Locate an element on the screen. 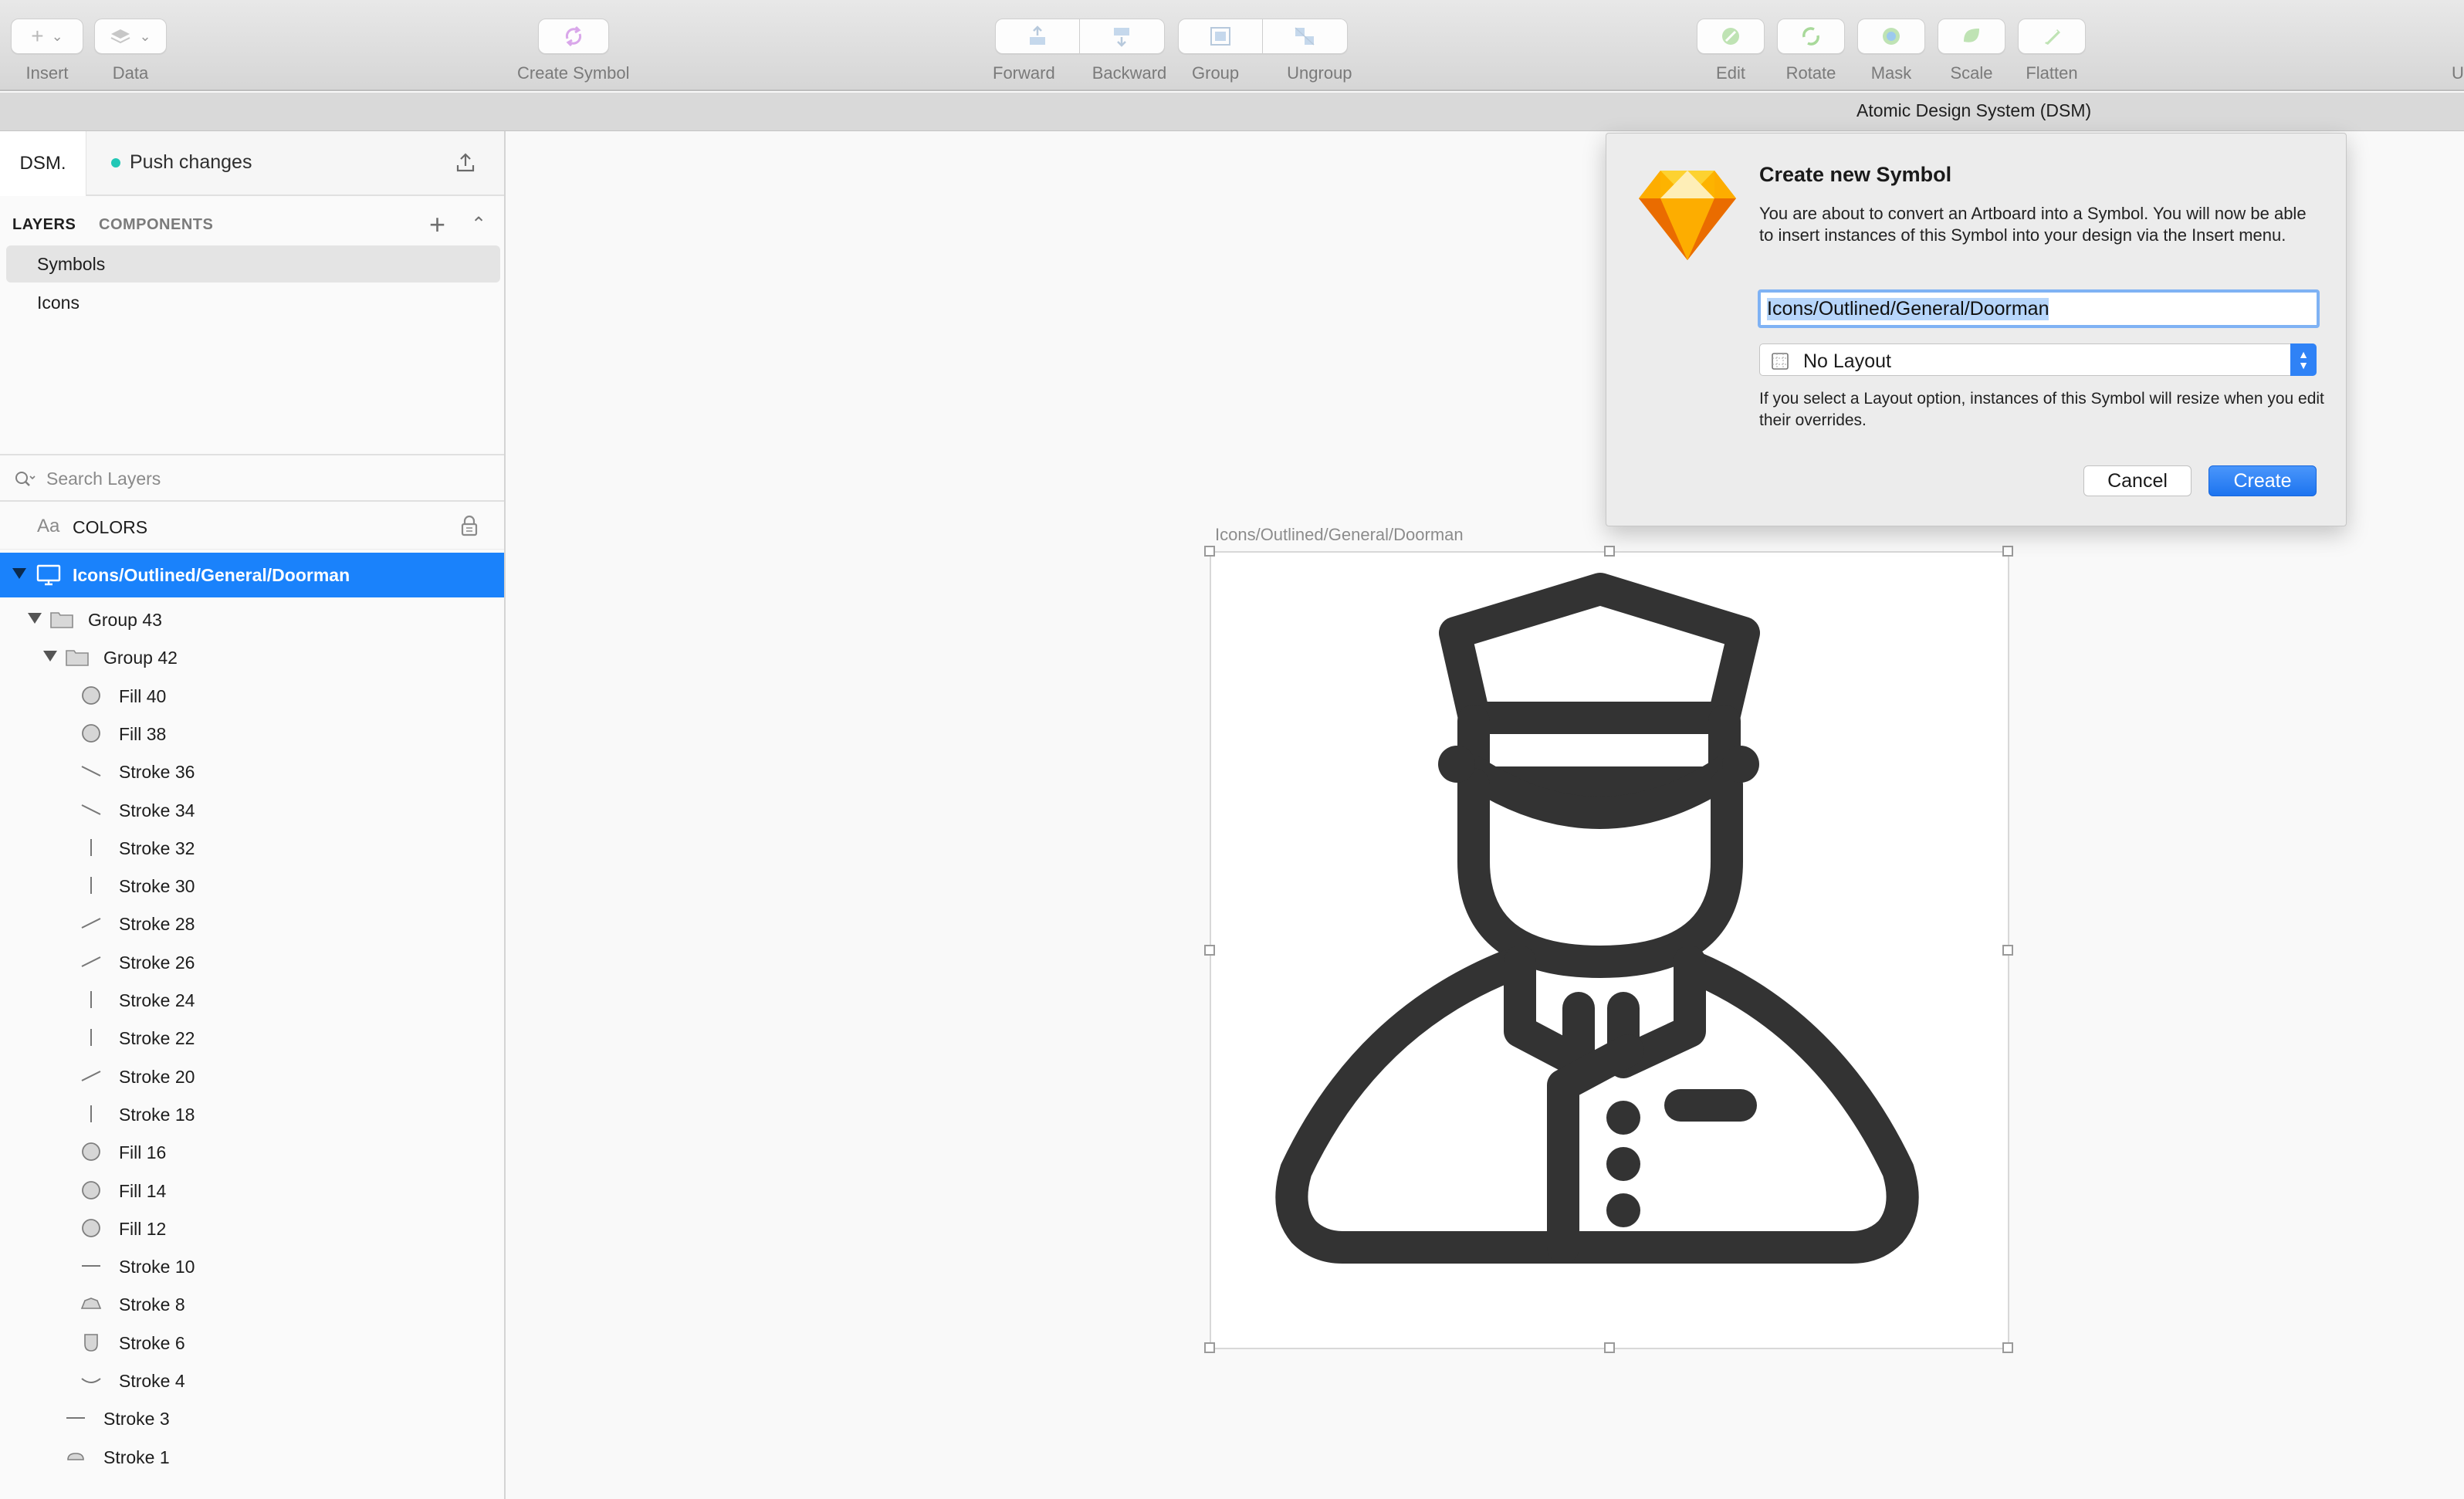 The width and height of the screenshot is (2464, 1499). layer-row-stroke-3: Stroke 3 is located at coordinates (231, 1419).